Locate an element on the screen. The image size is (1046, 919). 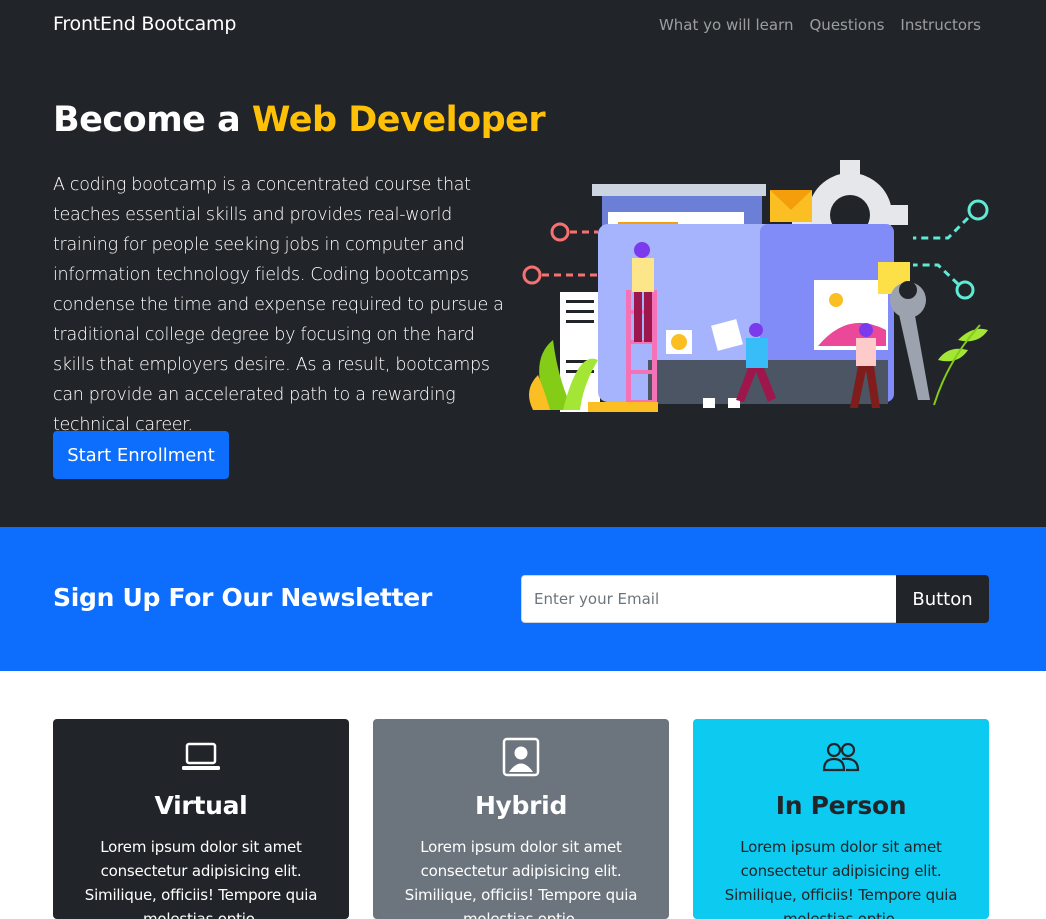
nav-link-learn: What yo will learn is located at coordinates (726, 25).